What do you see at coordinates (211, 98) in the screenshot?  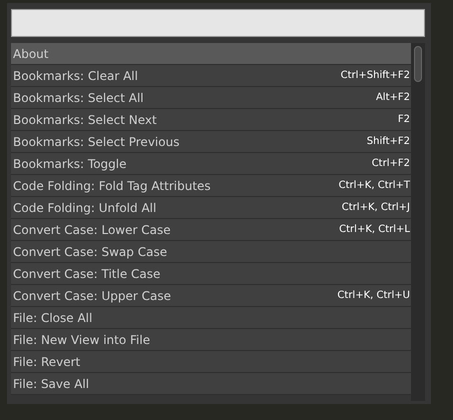 I see `command-item: Bookmarks: Select All Alt+F2` at bounding box center [211, 98].